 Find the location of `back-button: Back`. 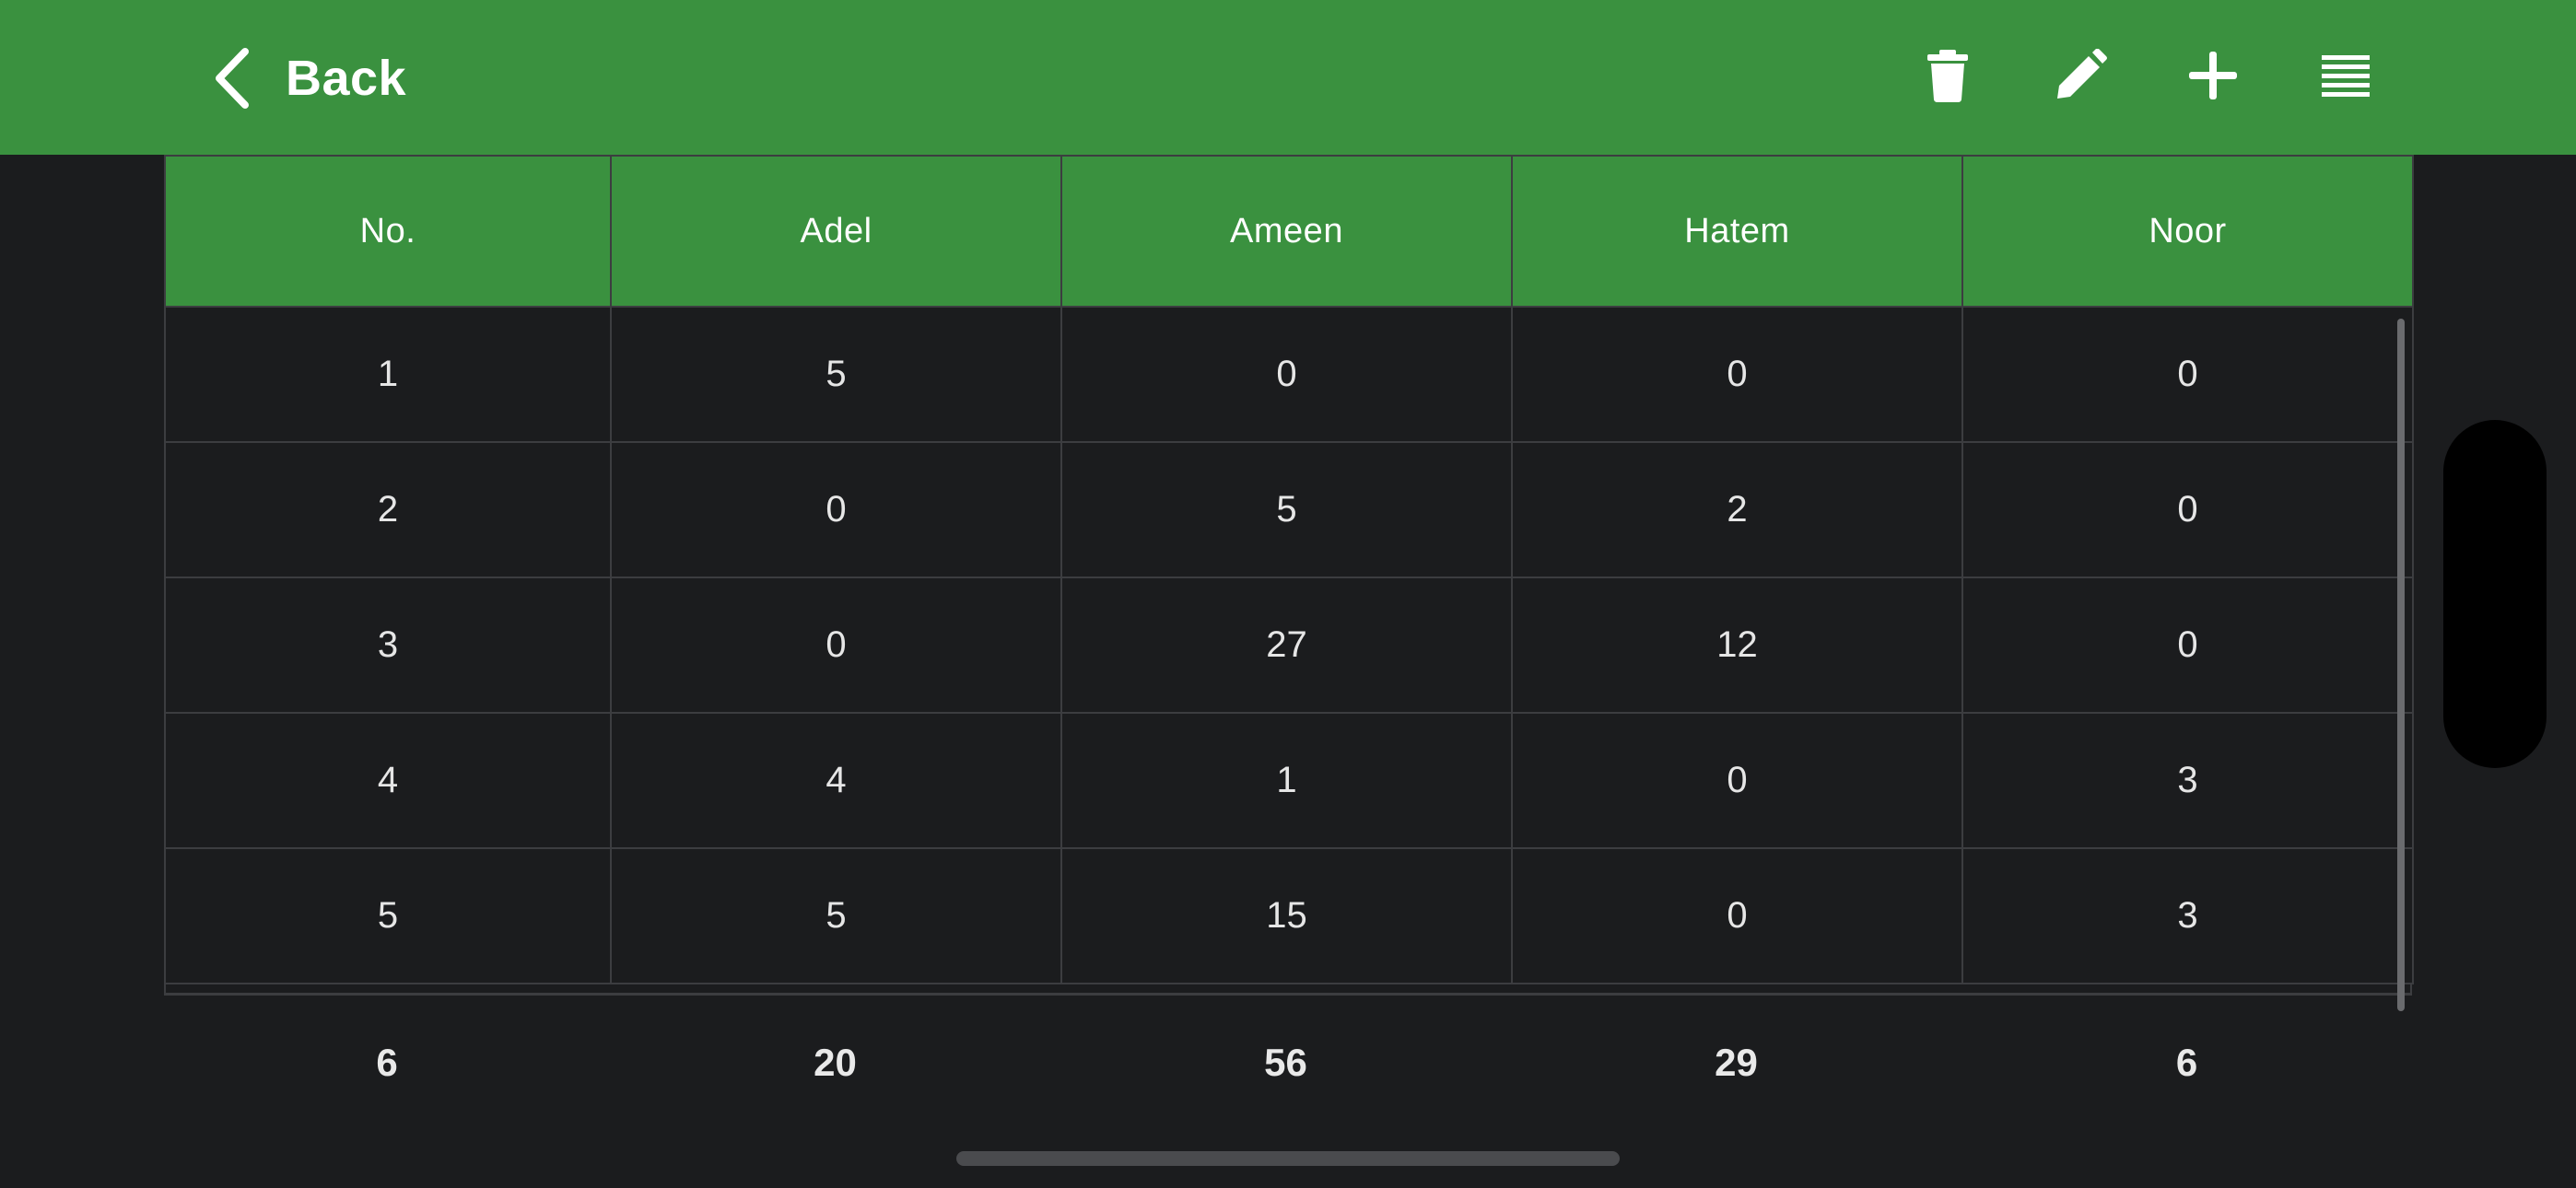

back-button: Back is located at coordinates (308, 78).